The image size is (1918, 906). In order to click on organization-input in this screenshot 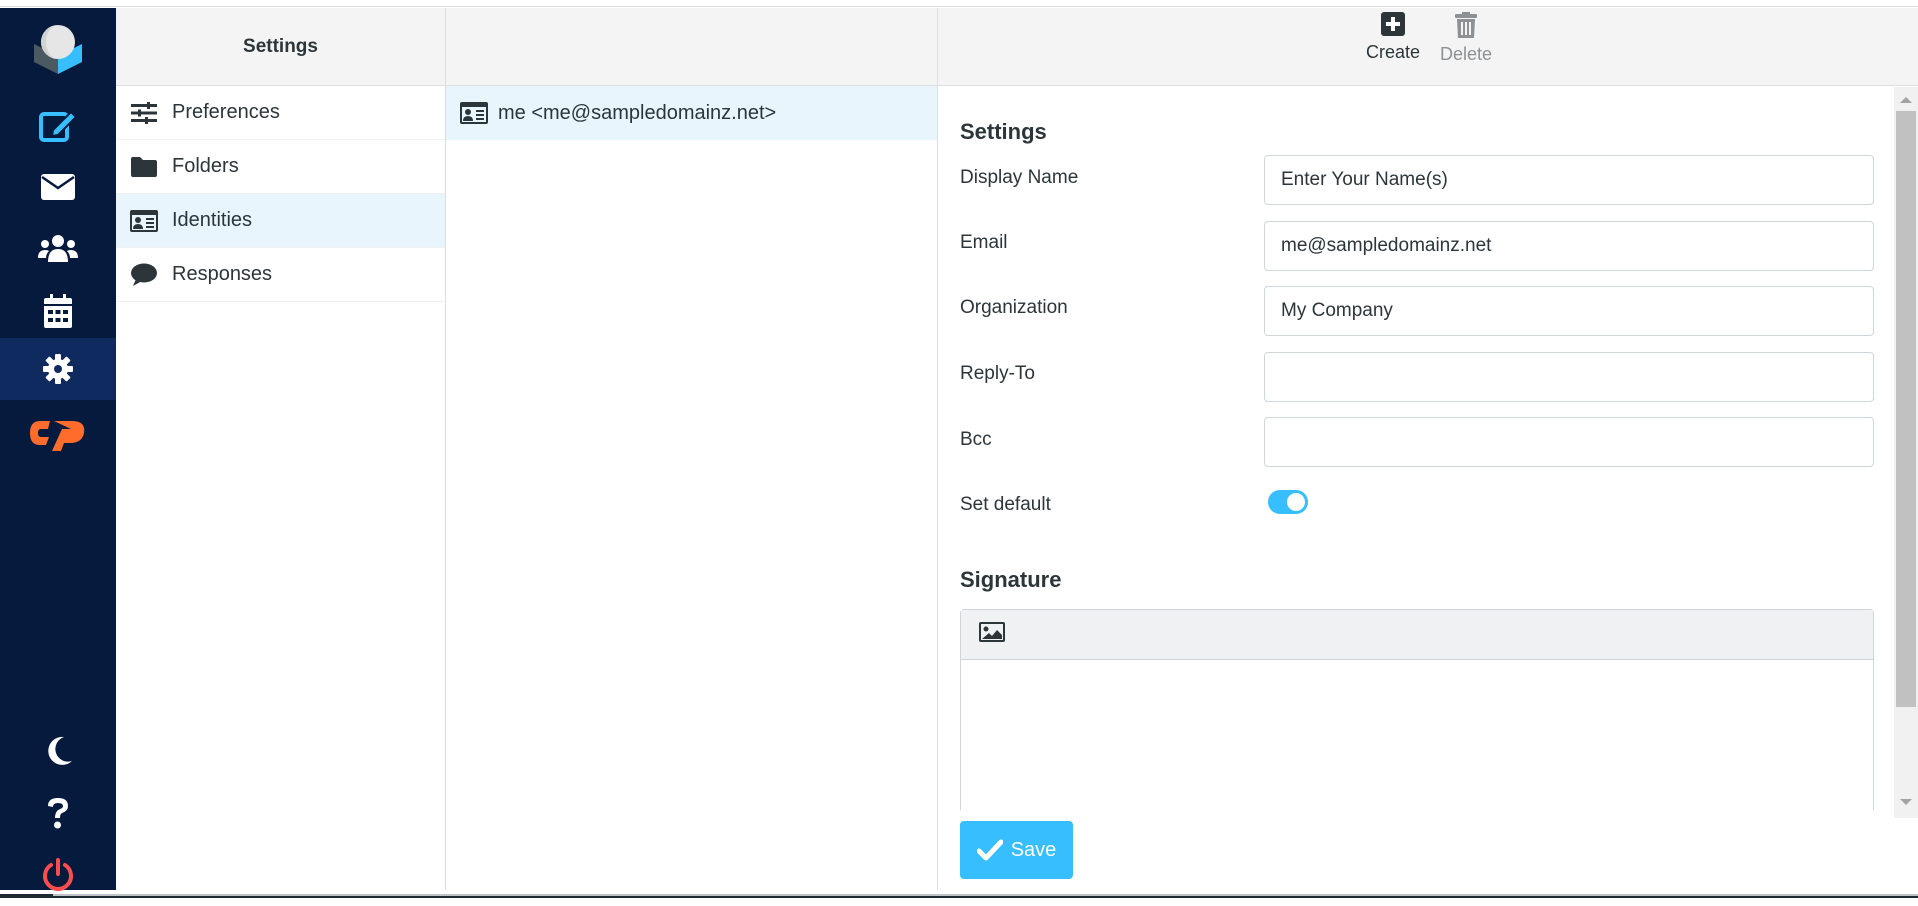, I will do `click(1569, 311)`.